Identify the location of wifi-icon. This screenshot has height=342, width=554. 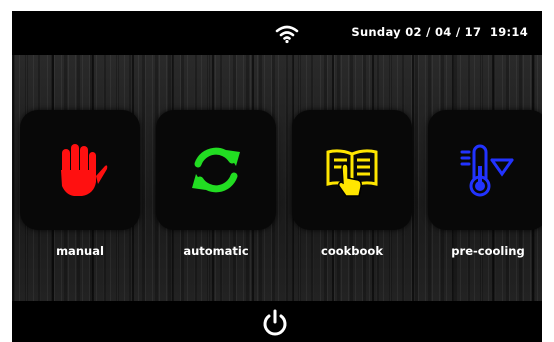
(287, 34).